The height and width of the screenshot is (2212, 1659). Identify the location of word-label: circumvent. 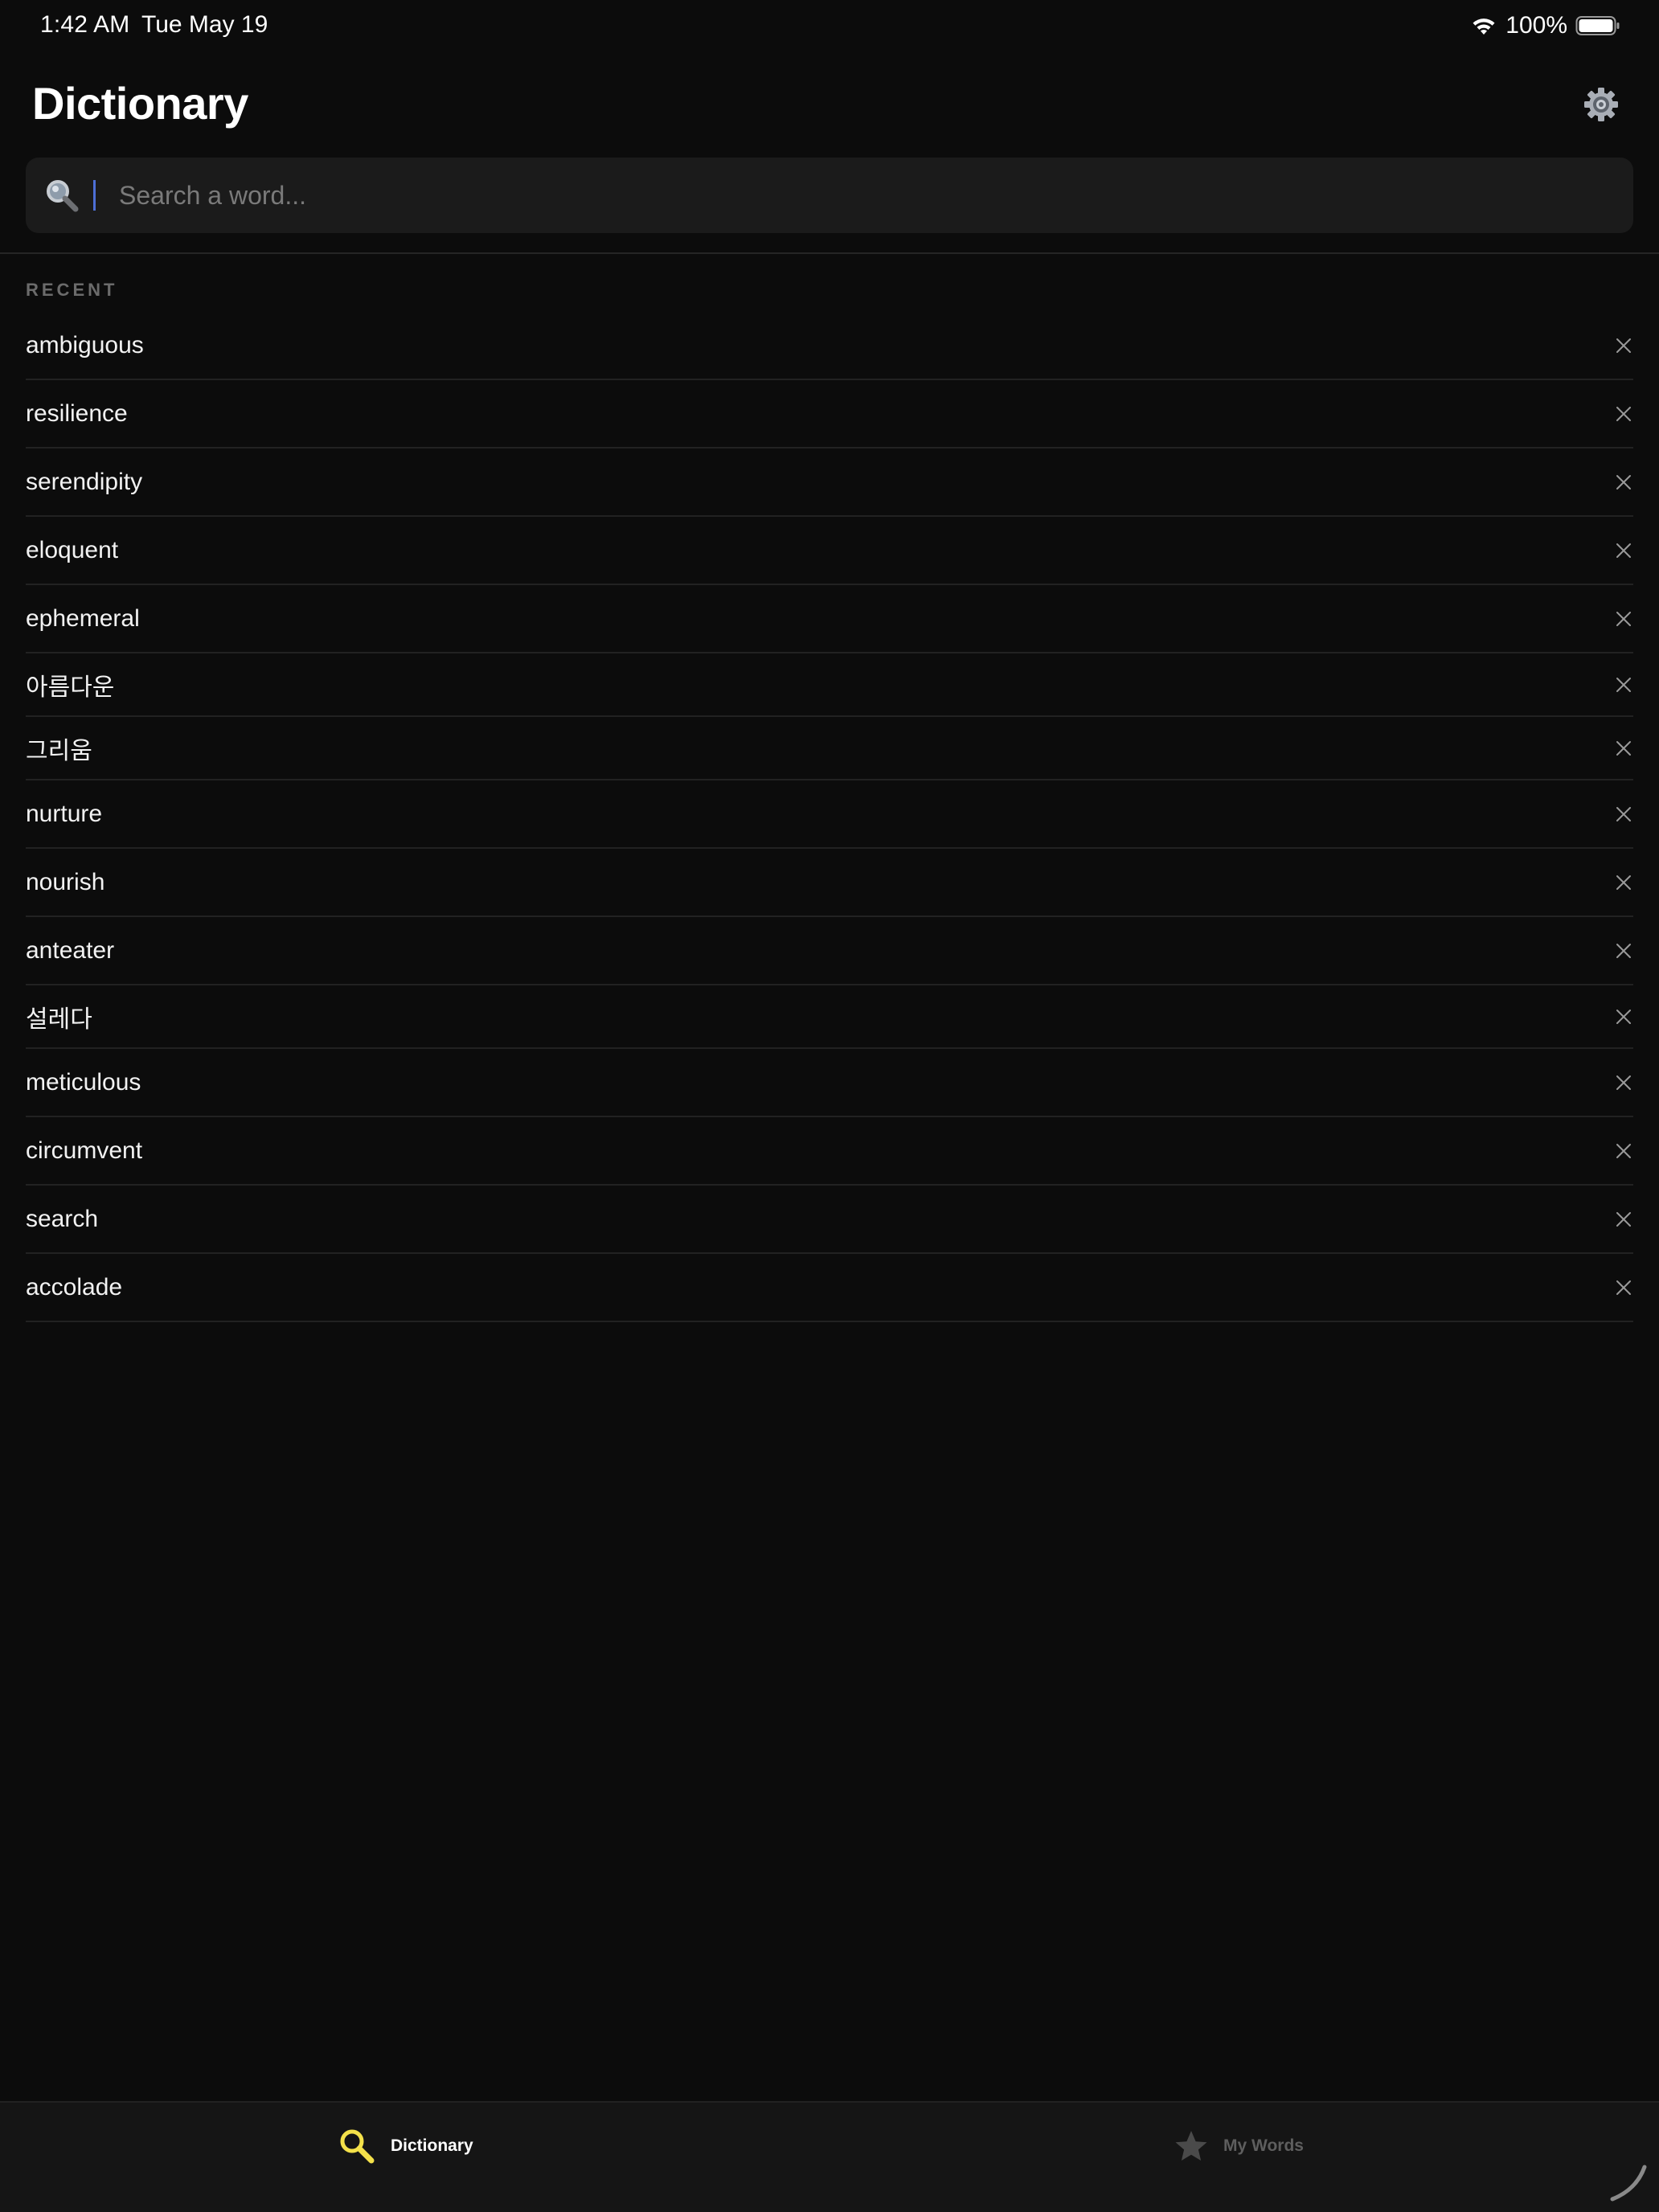
(84, 1150).